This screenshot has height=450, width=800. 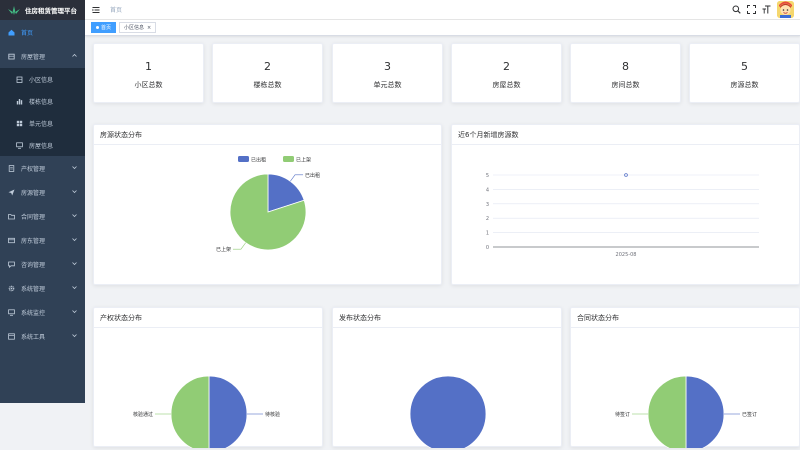 What do you see at coordinates (487, 190) in the screenshot?
I see `y-tick-label: 4` at bounding box center [487, 190].